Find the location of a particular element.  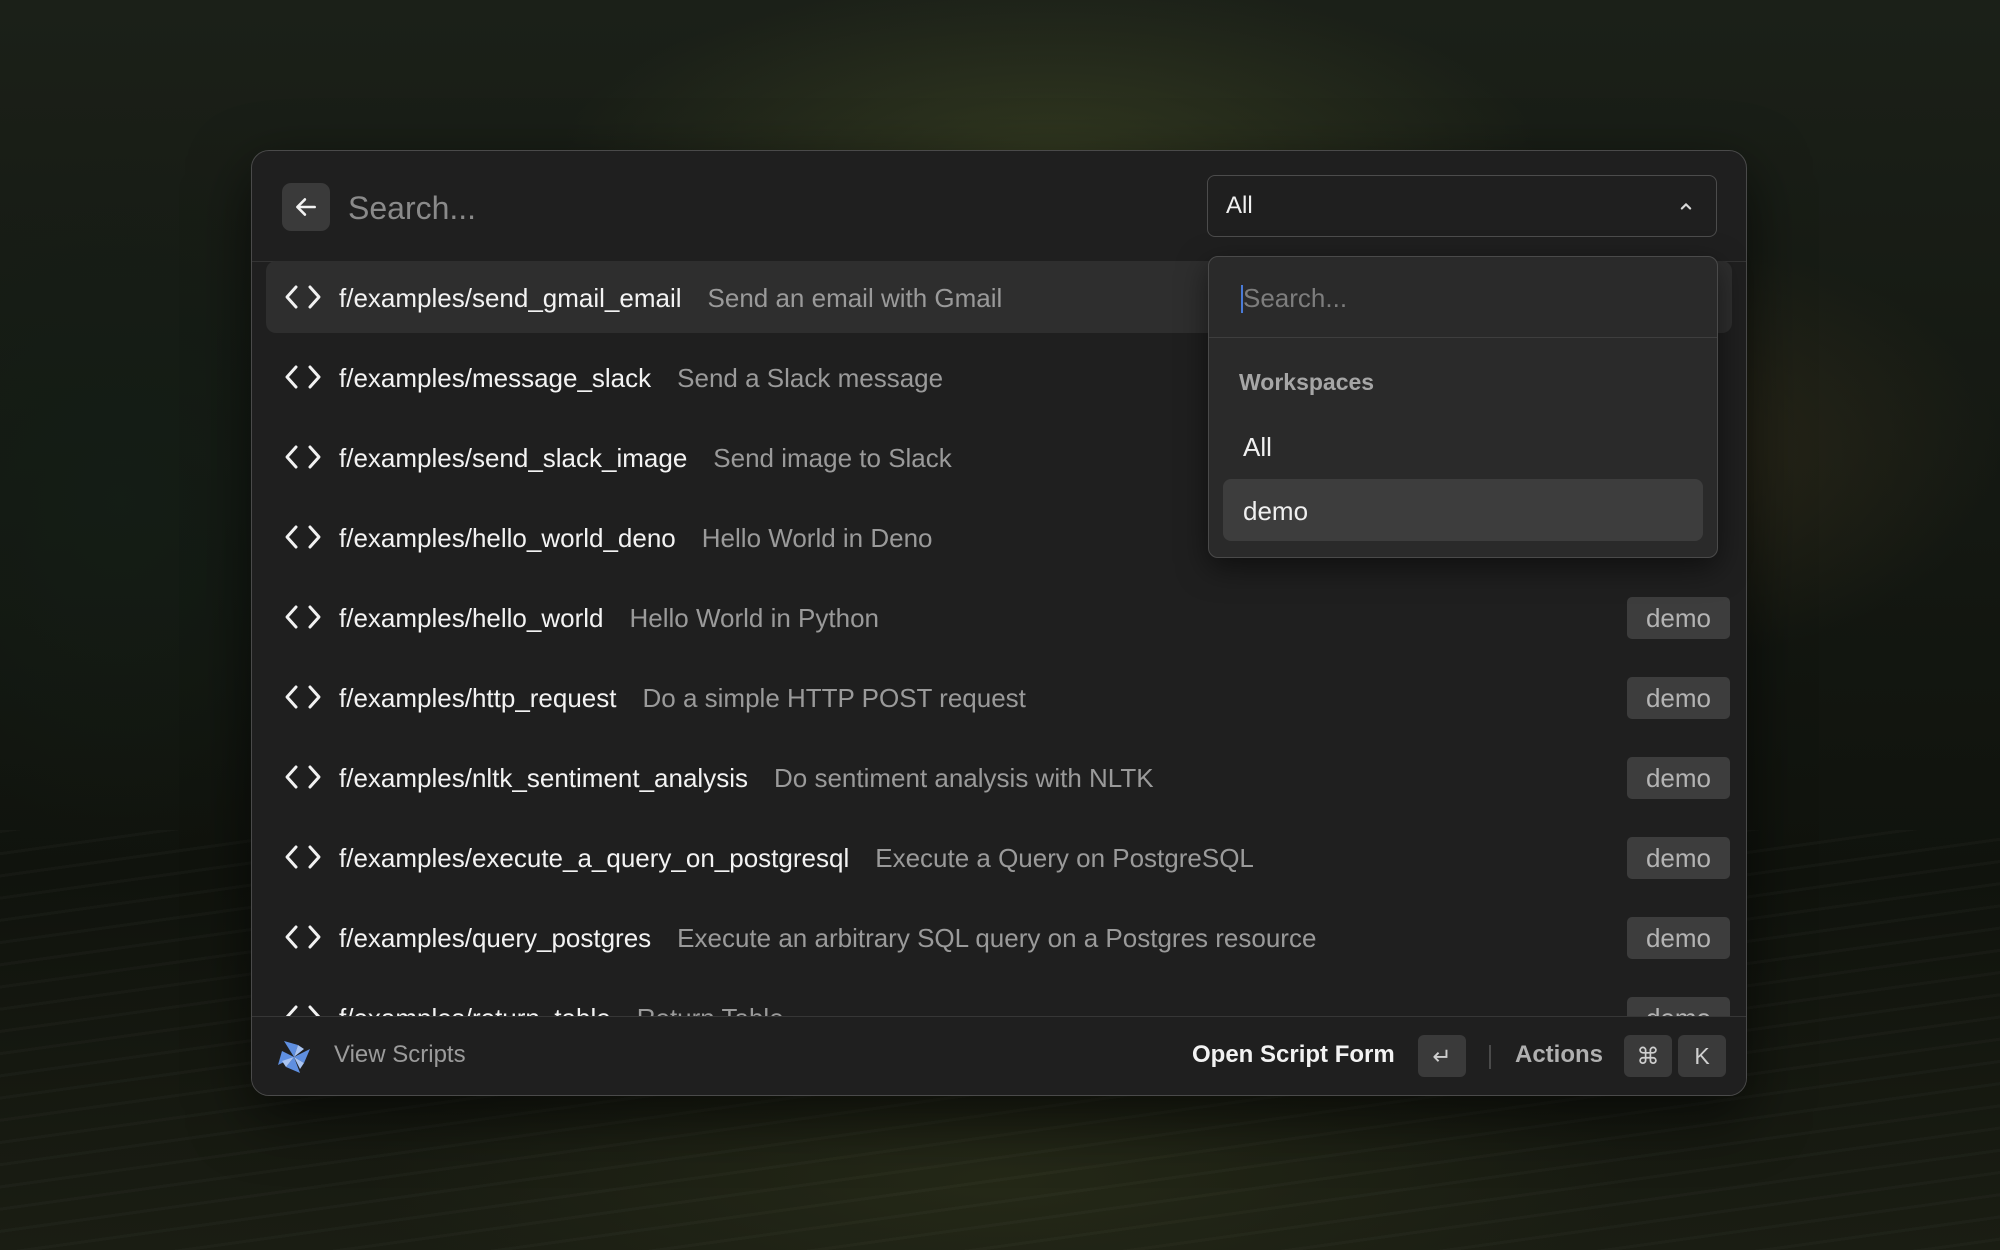

workspace-search is located at coordinates (1463, 297).